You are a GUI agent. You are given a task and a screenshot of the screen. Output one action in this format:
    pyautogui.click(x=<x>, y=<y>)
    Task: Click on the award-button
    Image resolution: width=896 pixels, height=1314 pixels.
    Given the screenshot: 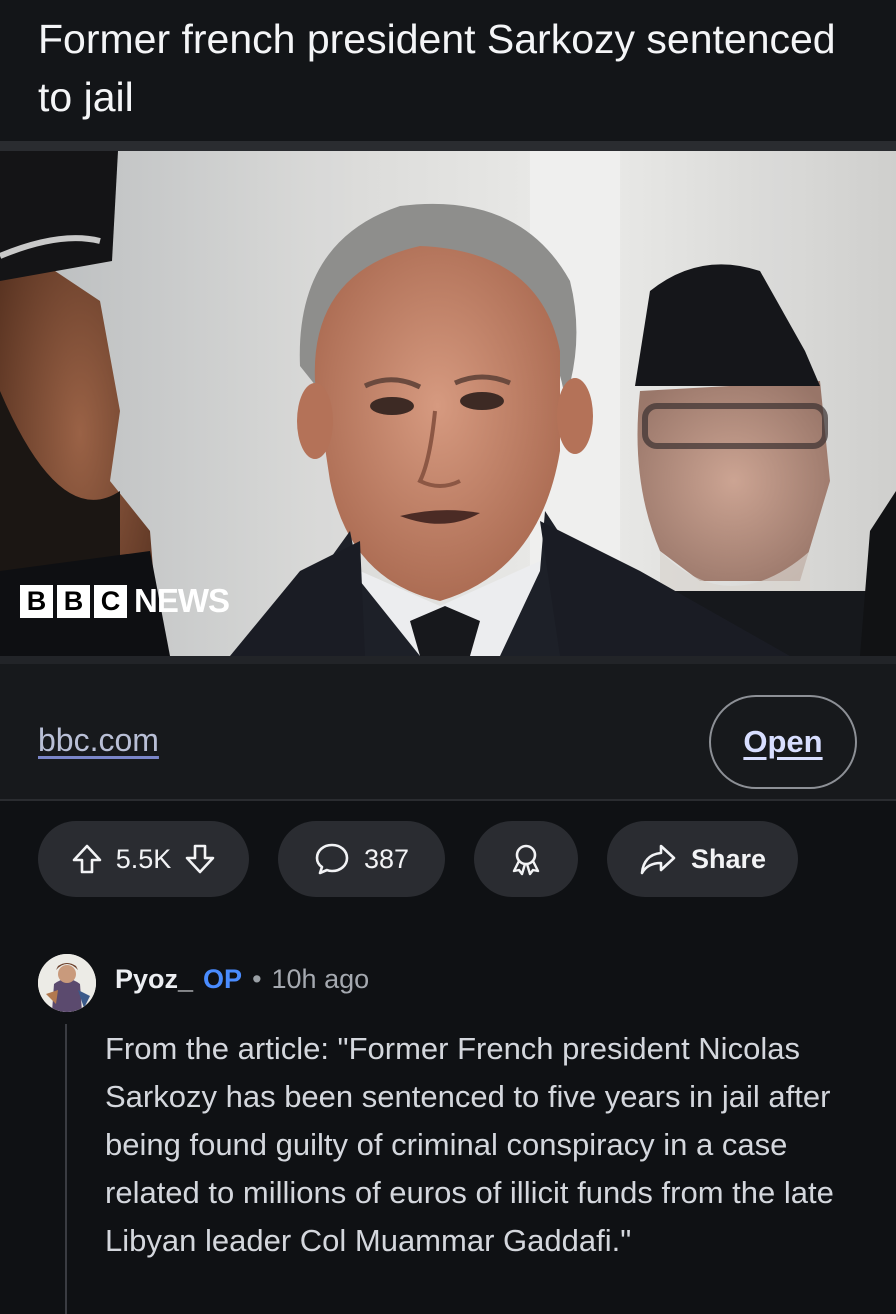 What is the action you would take?
    pyautogui.click(x=526, y=859)
    